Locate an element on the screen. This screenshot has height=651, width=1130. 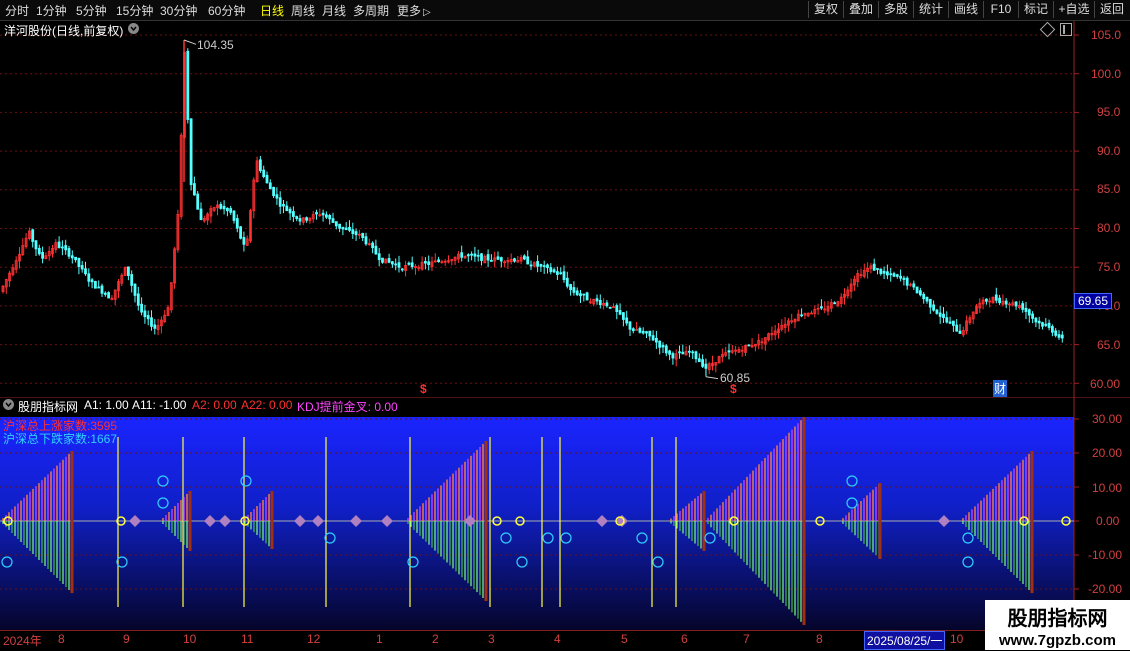
indicator-dropdown-icon is located at coordinates (8, 404).